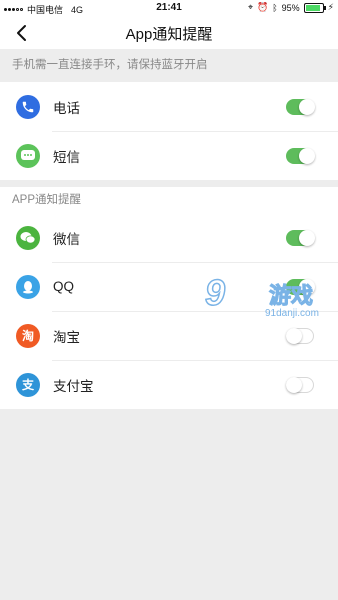 The width and height of the screenshot is (338, 600). What do you see at coordinates (169, 8) in the screenshot?
I see `status-bar: 中国电信 4G 21:41 ⌖ ⏰ ᛒ 95% ⚡` at bounding box center [169, 8].